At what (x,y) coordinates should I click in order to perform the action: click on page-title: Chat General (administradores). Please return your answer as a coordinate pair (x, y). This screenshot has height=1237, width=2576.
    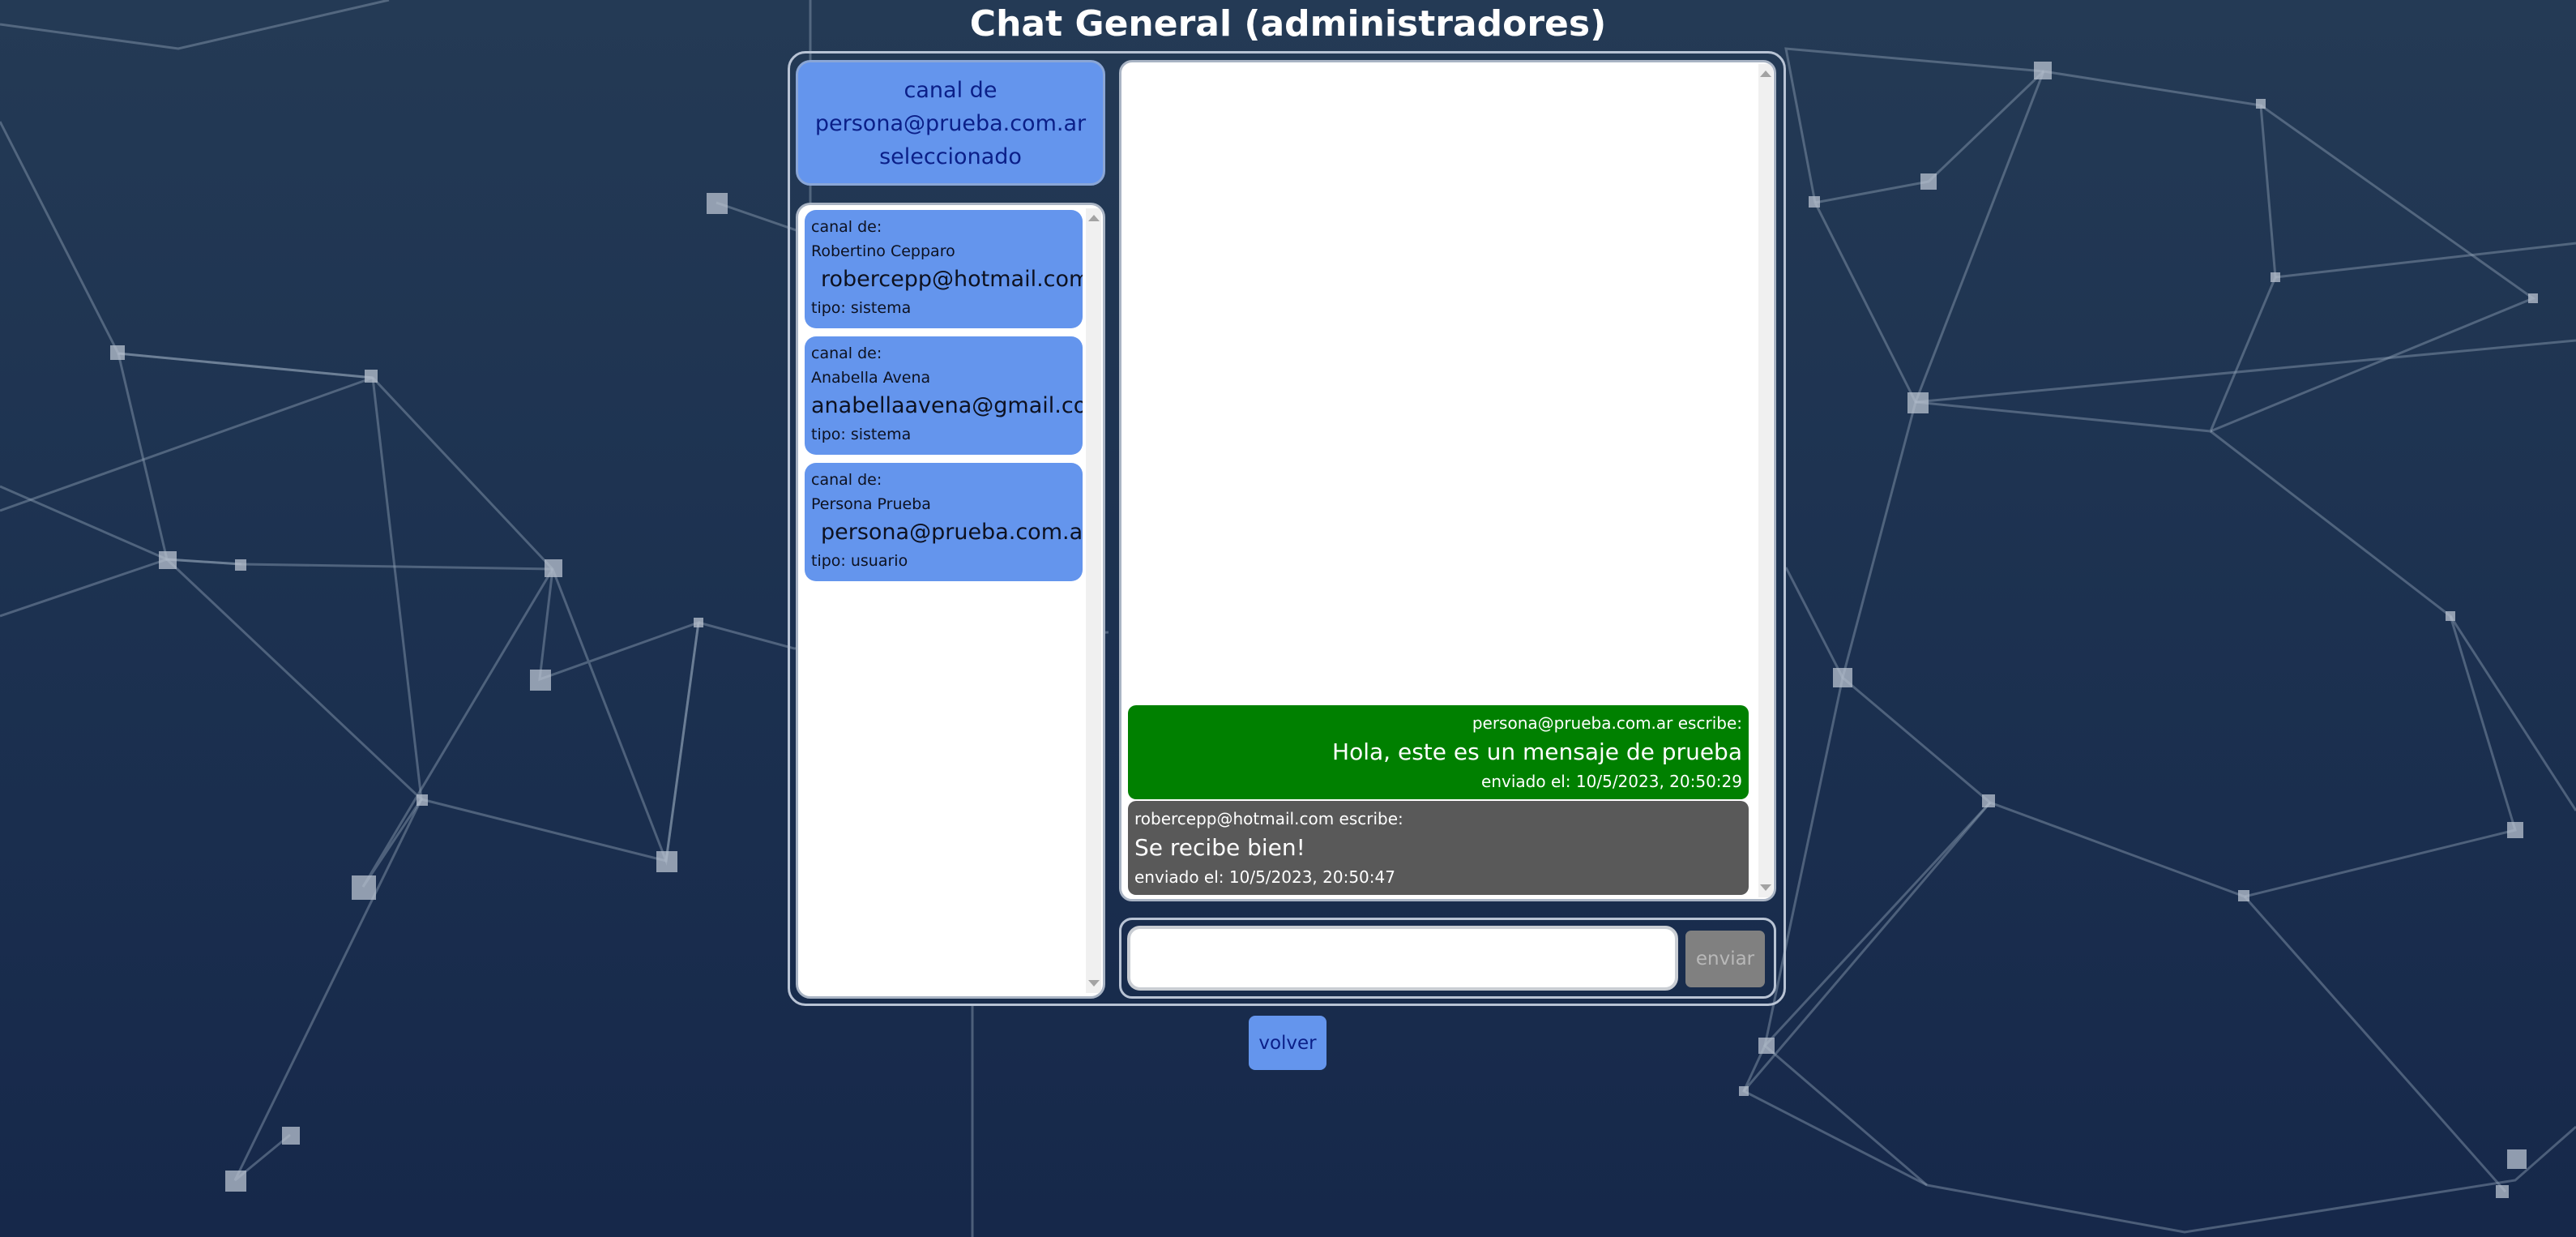
    Looking at the image, I should click on (1288, 24).